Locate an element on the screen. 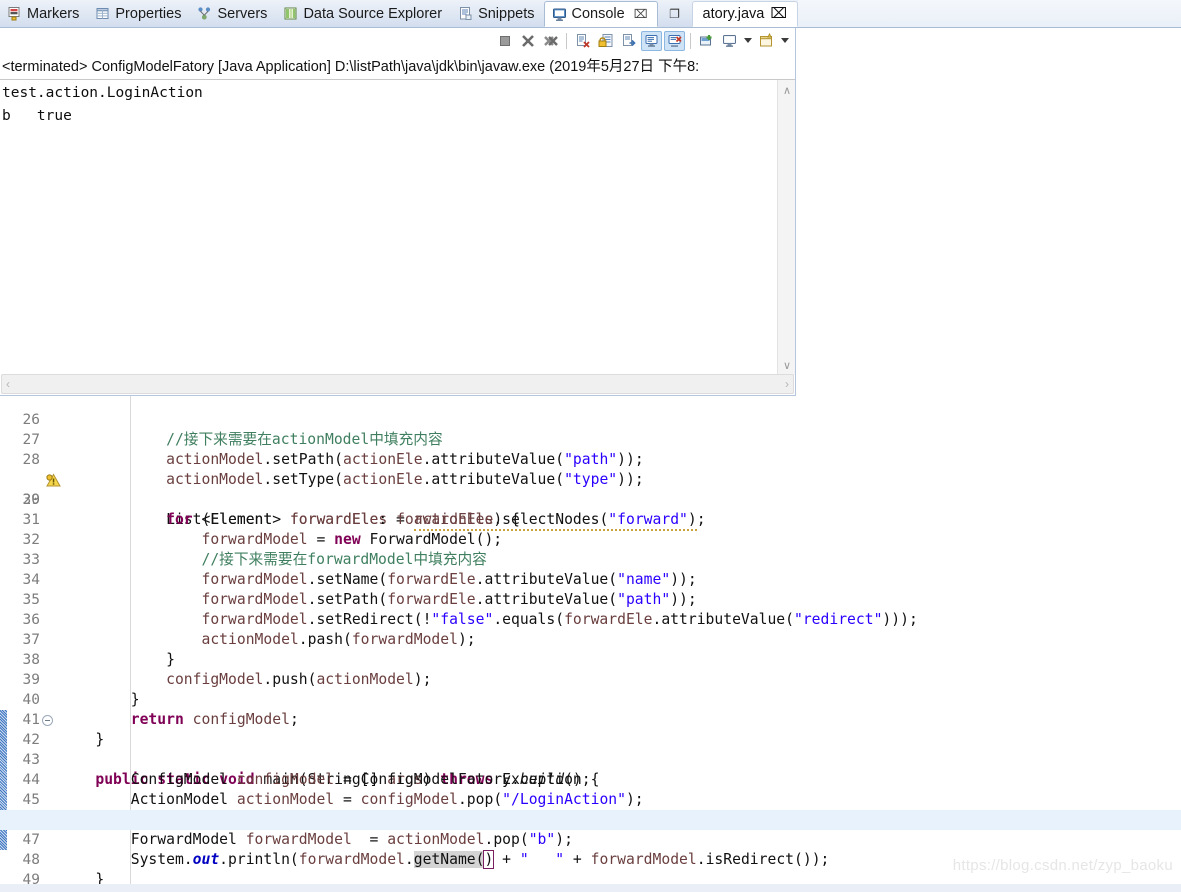 The width and height of the screenshot is (1181, 892). scroll-up-icon: ∧ is located at coordinates (786, 90).